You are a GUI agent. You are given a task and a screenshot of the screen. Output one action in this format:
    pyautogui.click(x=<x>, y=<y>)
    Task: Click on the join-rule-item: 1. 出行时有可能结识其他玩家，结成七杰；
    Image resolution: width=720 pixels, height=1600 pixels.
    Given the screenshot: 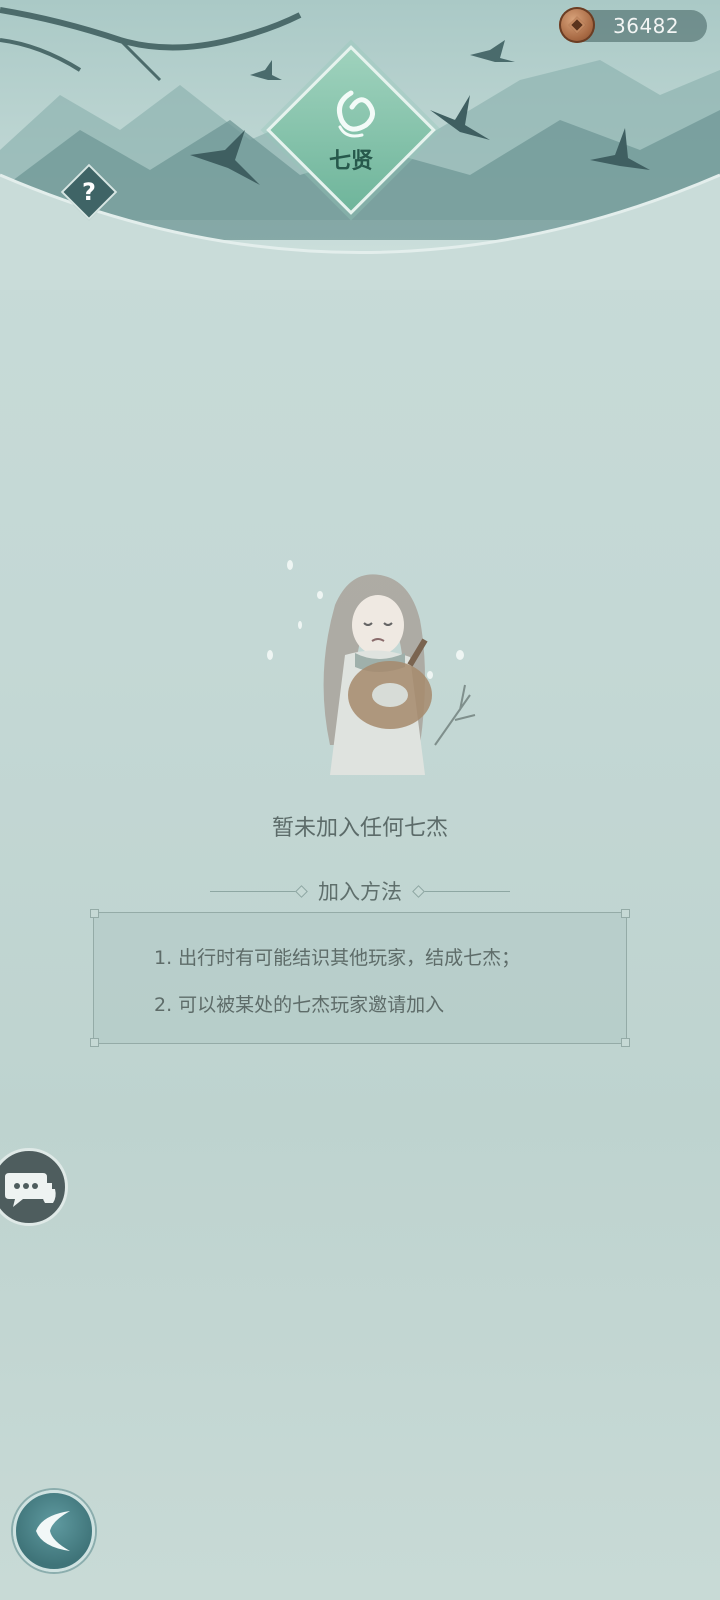 What is the action you would take?
    pyautogui.click(x=337, y=958)
    